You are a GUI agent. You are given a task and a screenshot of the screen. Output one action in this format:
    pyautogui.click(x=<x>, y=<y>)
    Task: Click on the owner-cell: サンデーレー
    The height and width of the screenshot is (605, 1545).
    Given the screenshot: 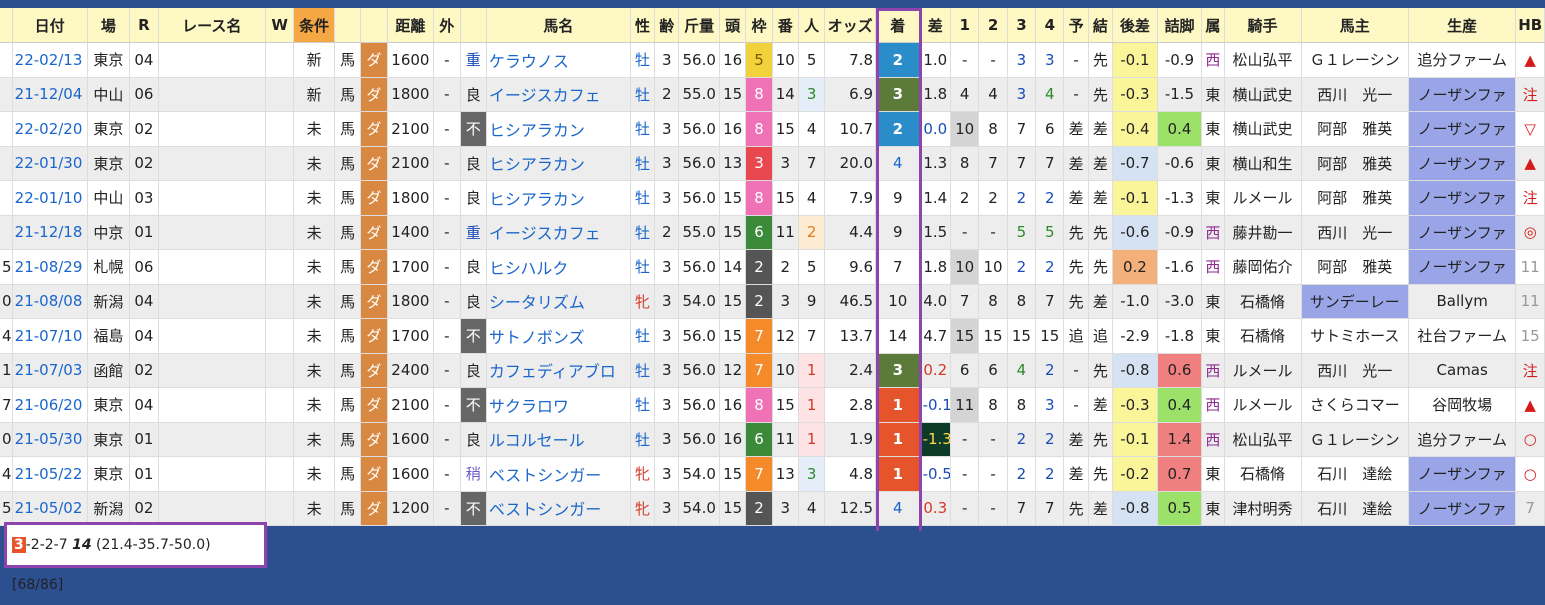 What is the action you would take?
    pyautogui.click(x=1355, y=301)
    